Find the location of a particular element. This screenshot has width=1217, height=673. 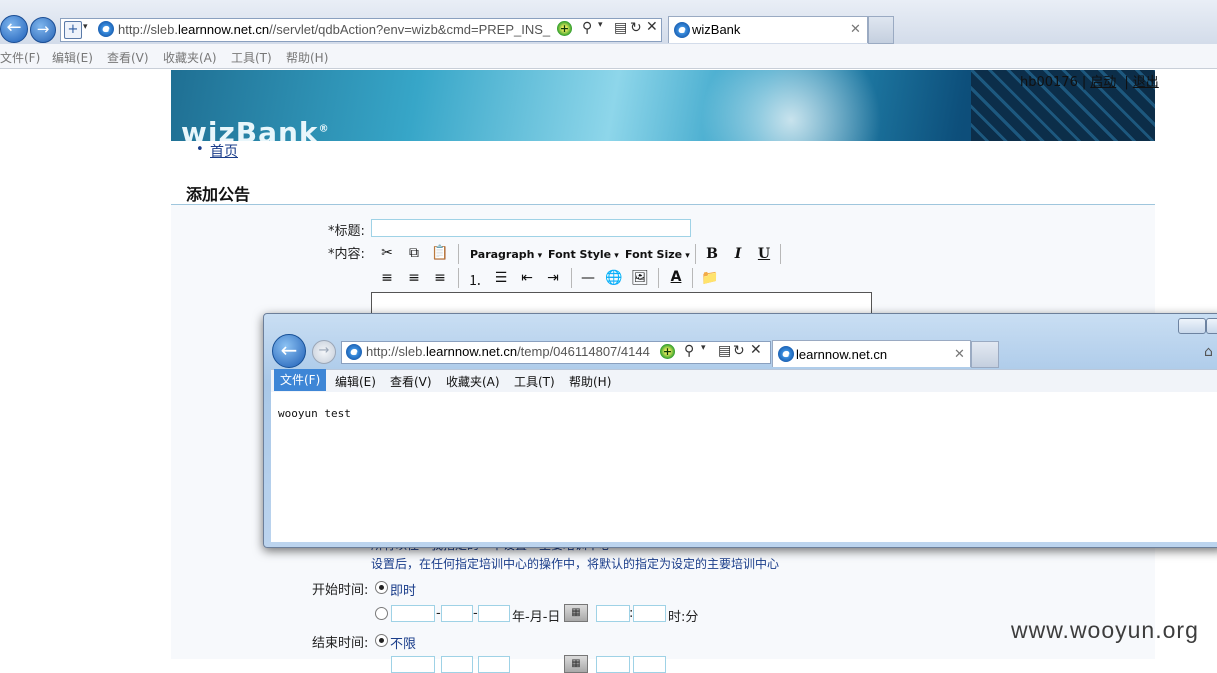

popup-menu-tools: 工具(T) is located at coordinates (534, 381).